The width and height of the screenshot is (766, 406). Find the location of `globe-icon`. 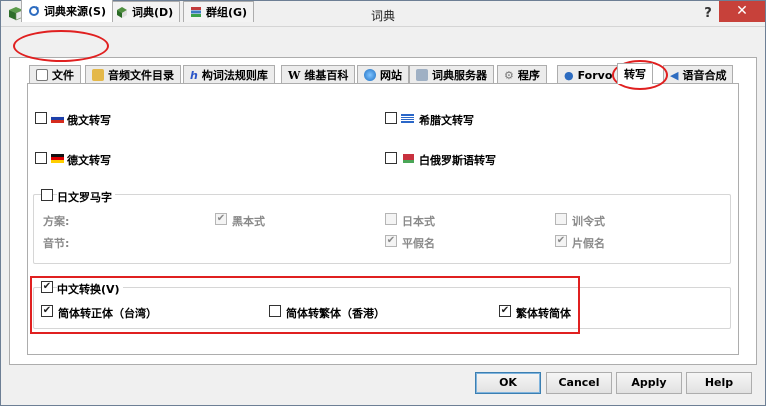

globe-icon is located at coordinates (370, 75).